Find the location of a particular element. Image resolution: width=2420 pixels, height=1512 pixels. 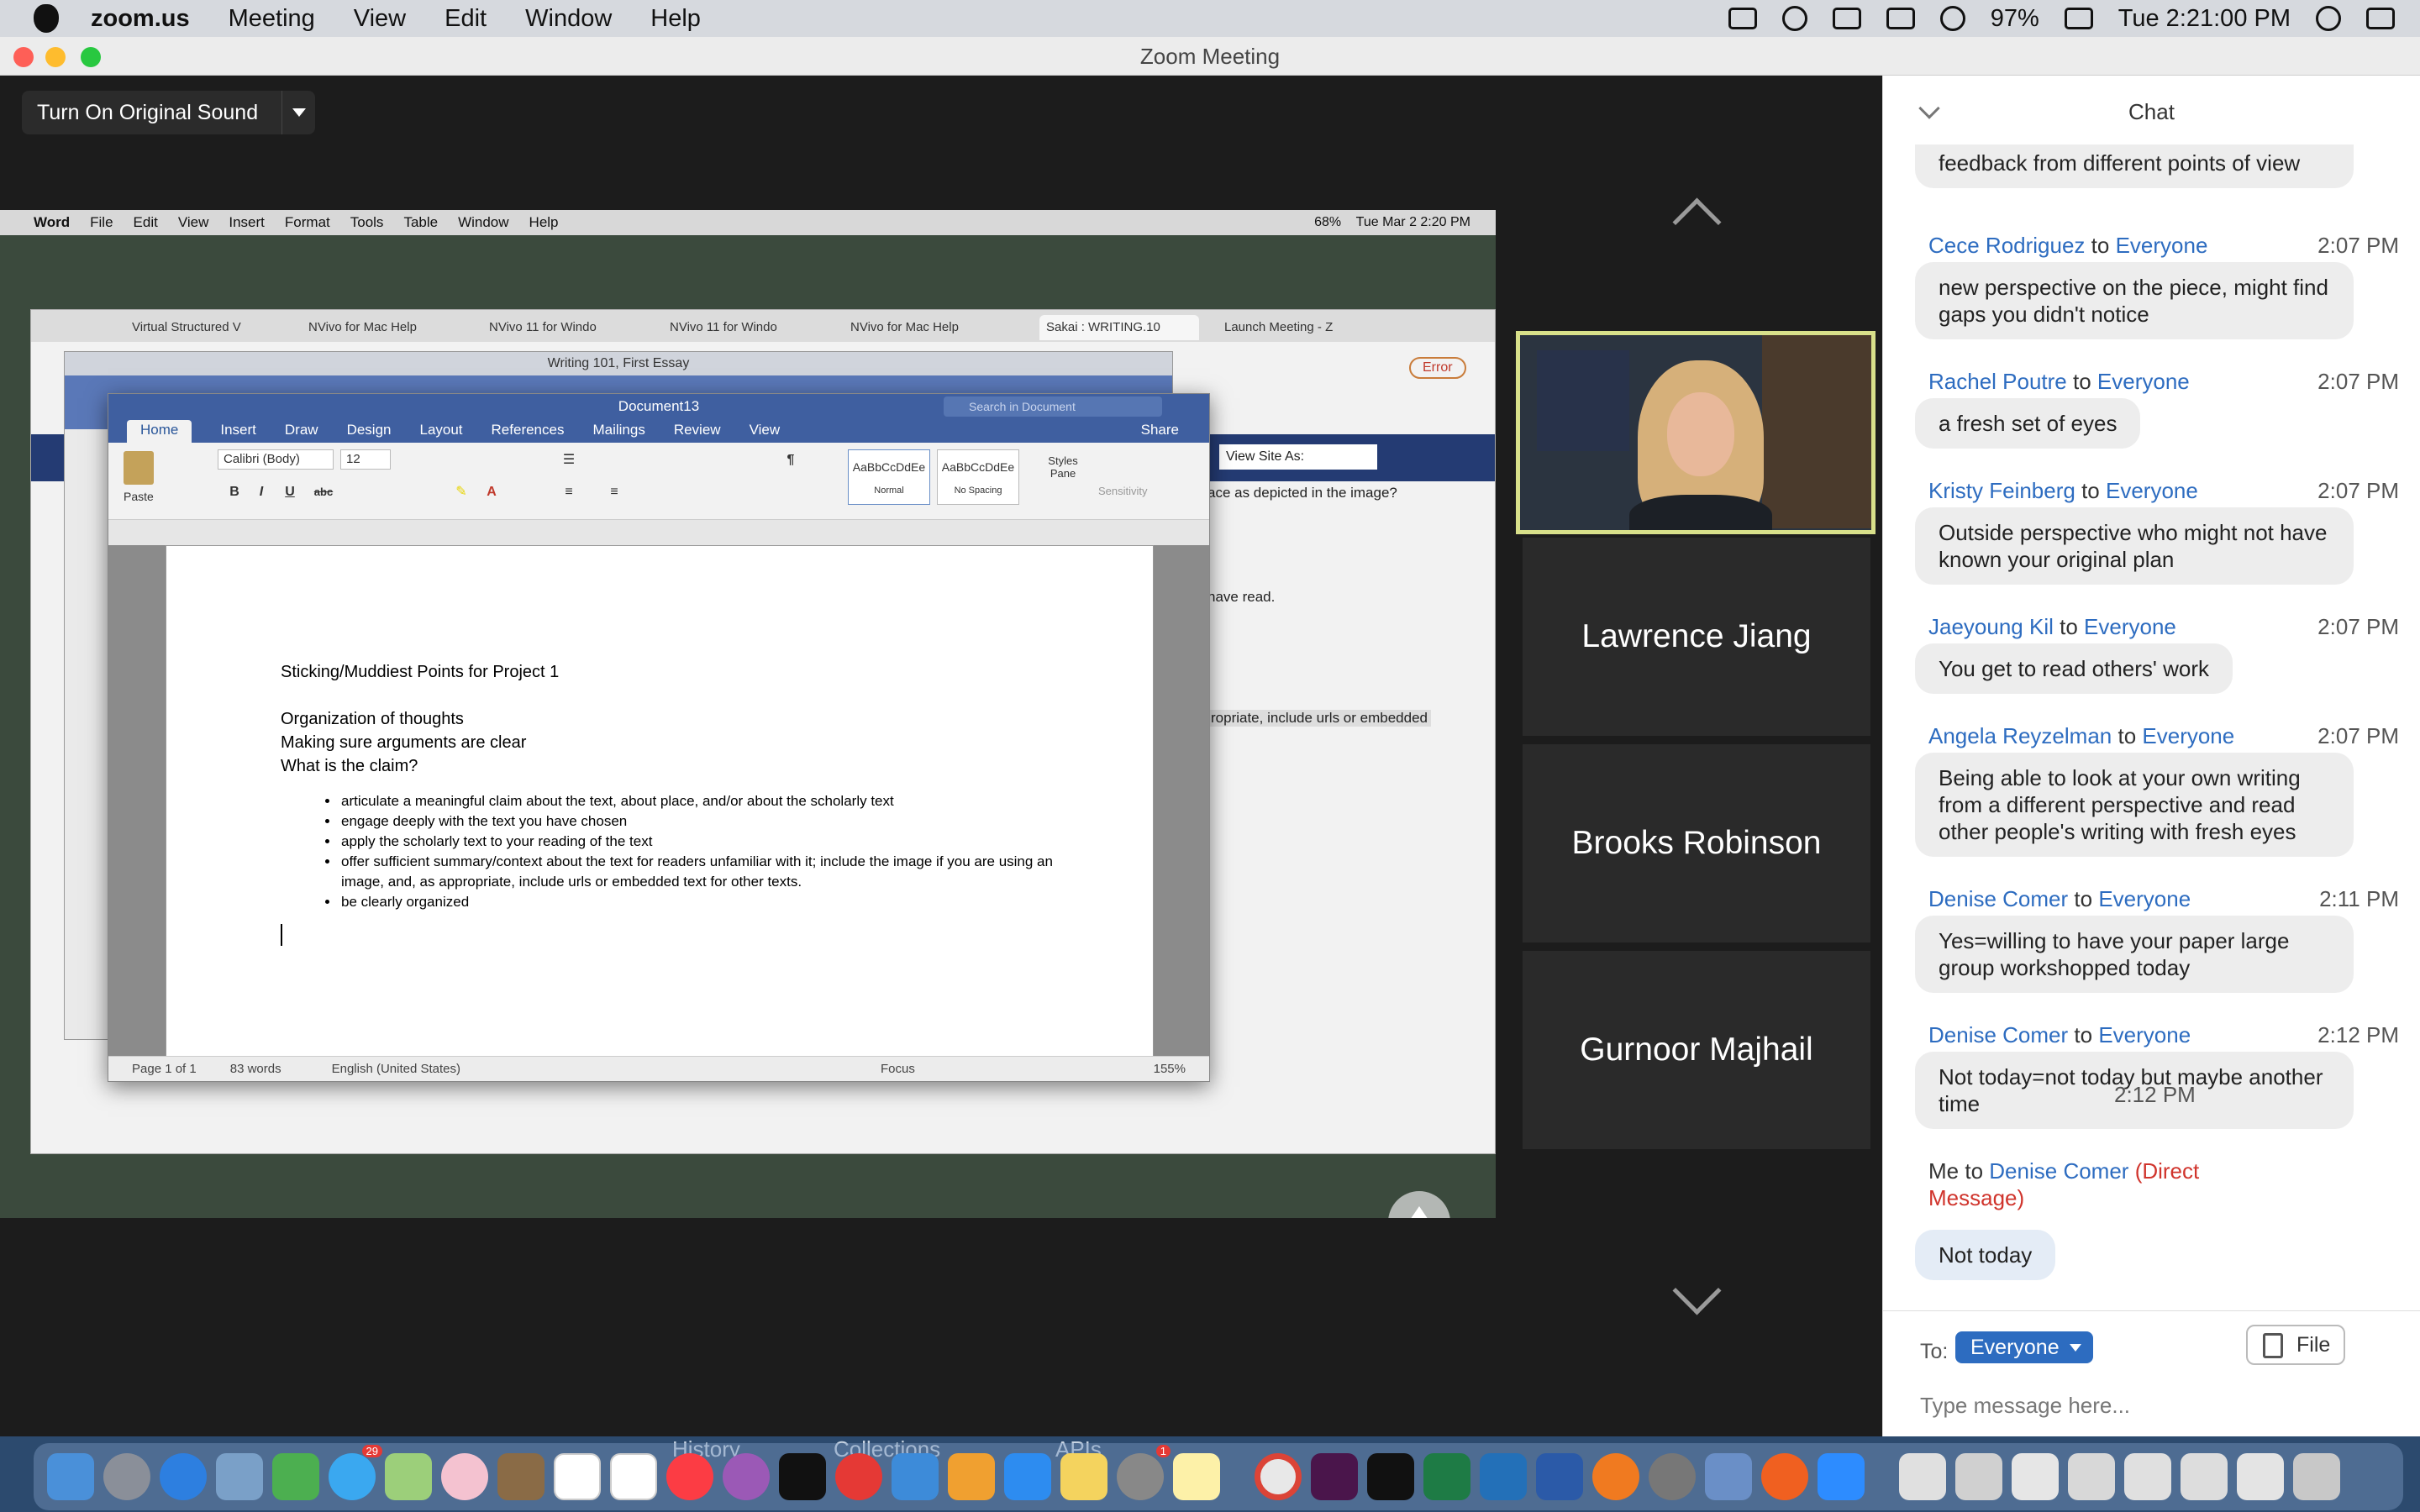

menu-window: Window is located at coordinates (568, 19).